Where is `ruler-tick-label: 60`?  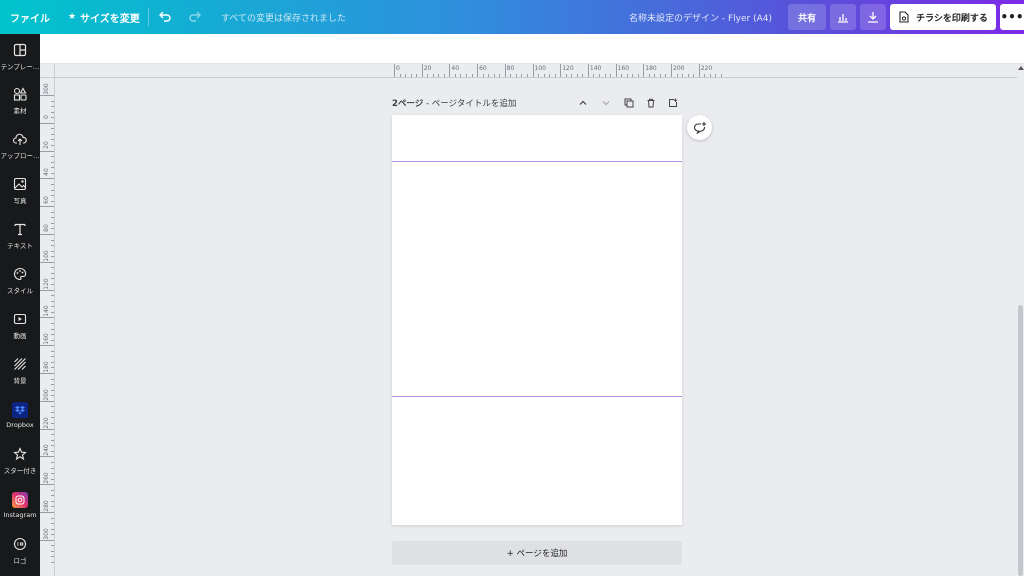 ruler-tick-label: 60 is located at coordinates (46, 200).